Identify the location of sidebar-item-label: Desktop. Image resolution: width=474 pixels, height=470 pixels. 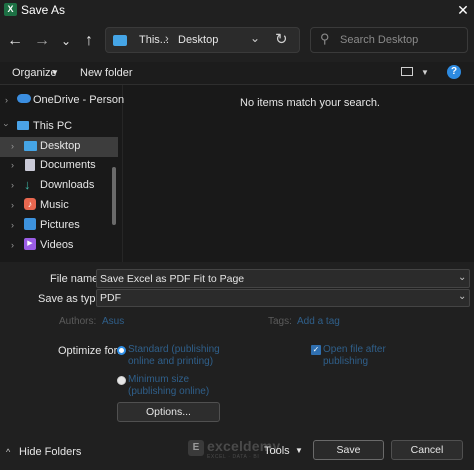
(60, 146).